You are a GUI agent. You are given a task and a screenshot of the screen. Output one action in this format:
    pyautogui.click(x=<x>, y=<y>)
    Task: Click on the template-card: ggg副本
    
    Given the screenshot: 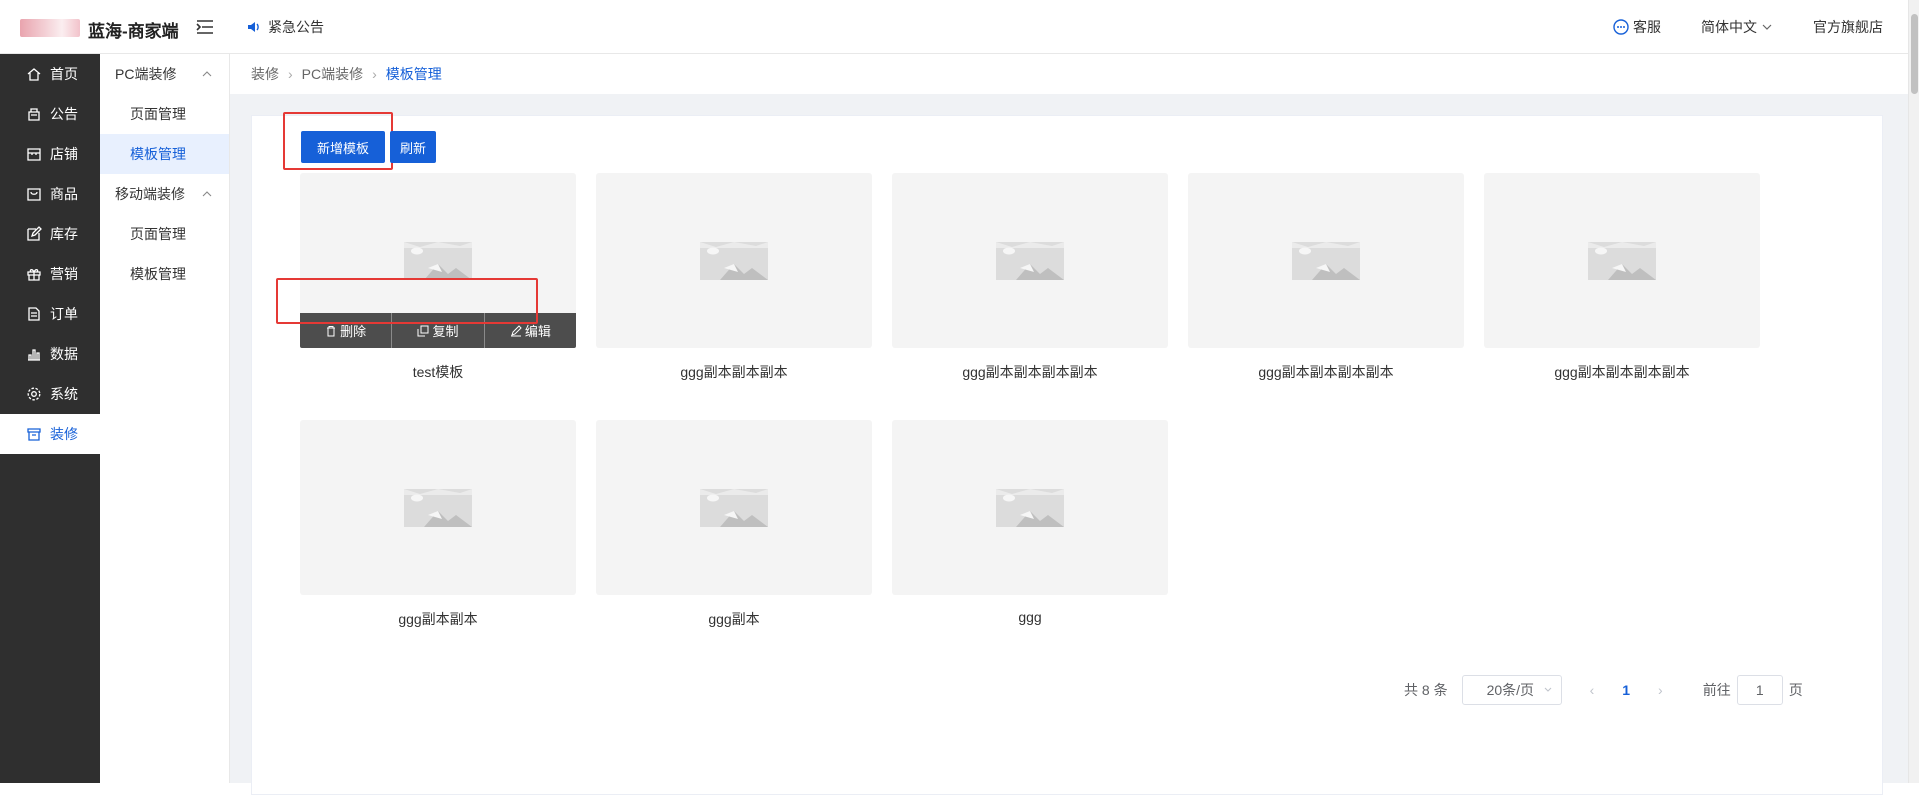 What is the action you would take?
    pyautogui.click(x=734, y=524)
    